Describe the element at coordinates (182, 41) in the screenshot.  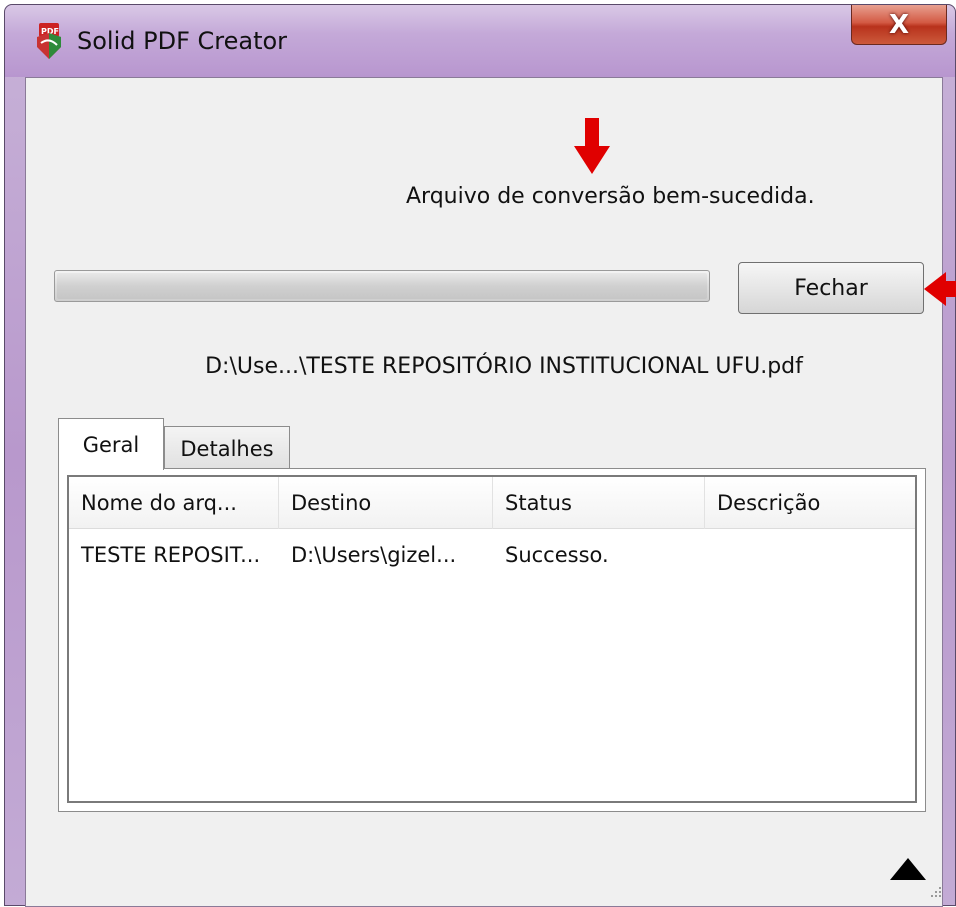
I see `window-title: Solid PDF Creator` at that location.